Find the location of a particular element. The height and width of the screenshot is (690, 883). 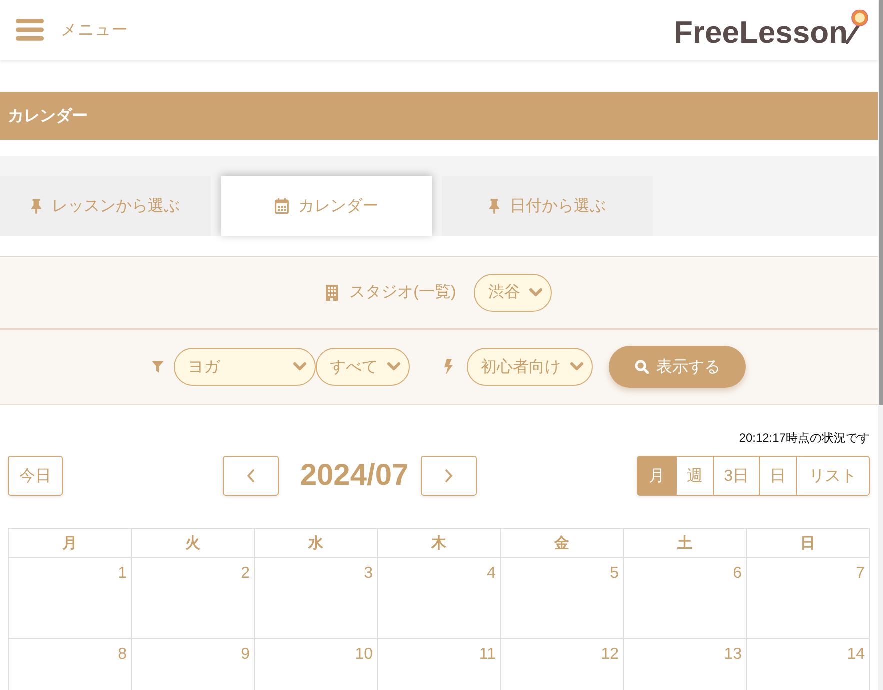

day-cell: 4 is located at coordinates (439, 598).